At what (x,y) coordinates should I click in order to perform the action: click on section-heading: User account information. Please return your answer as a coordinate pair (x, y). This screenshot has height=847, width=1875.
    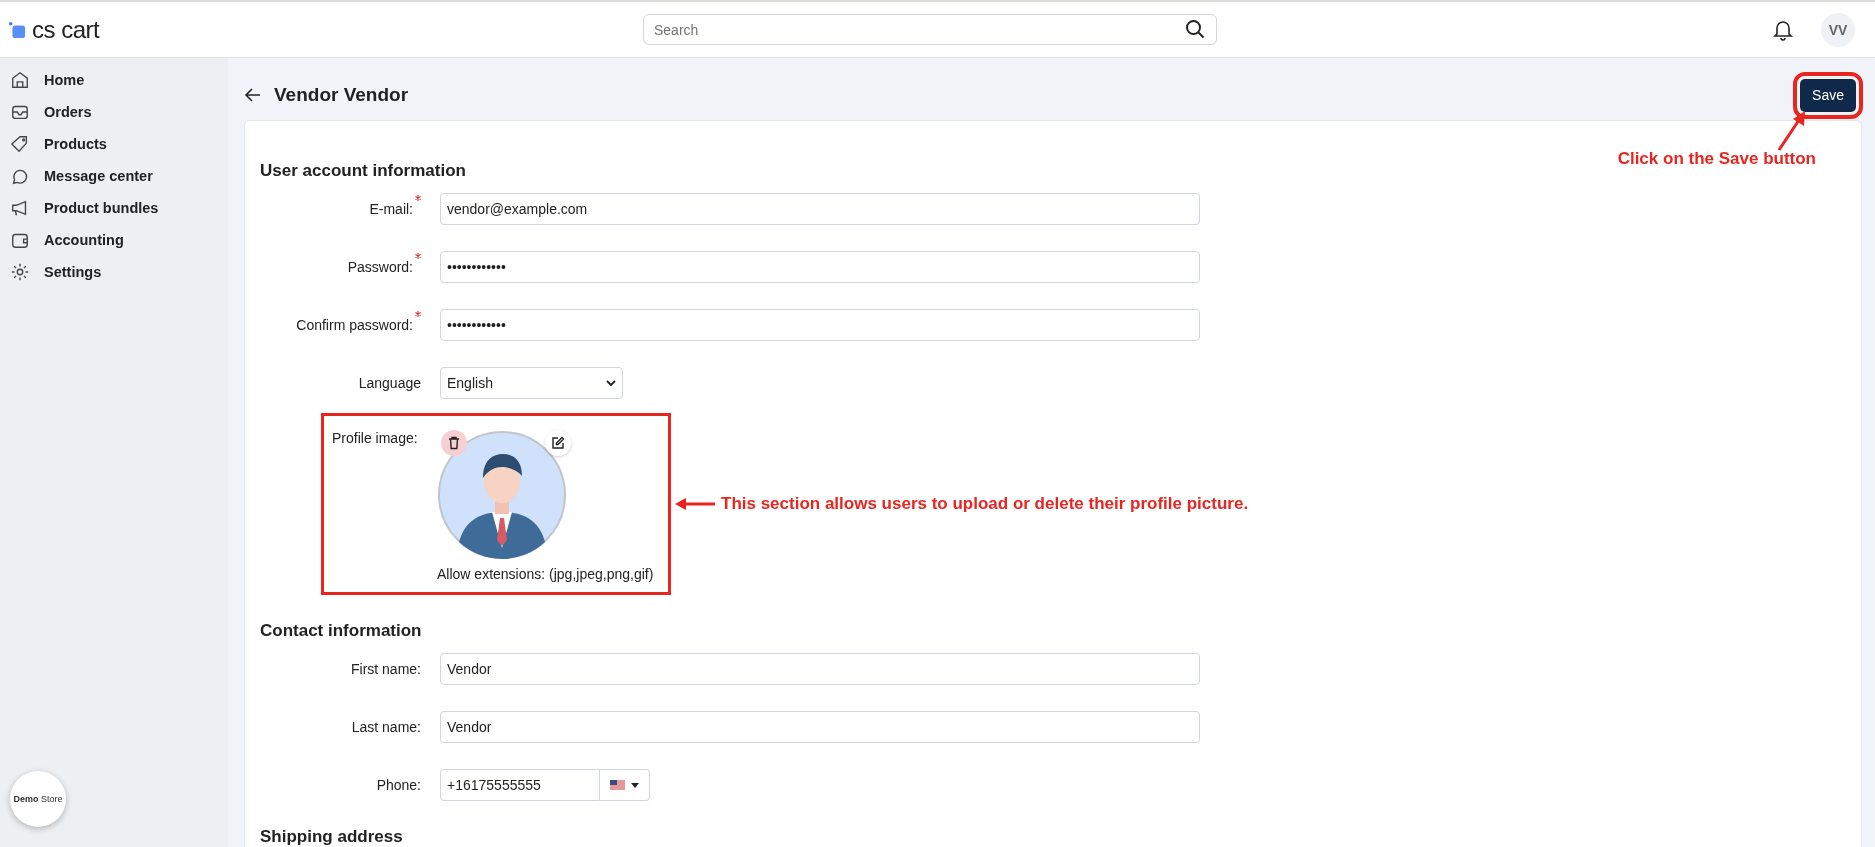
    Looking at the image, I should click on (363, 171).